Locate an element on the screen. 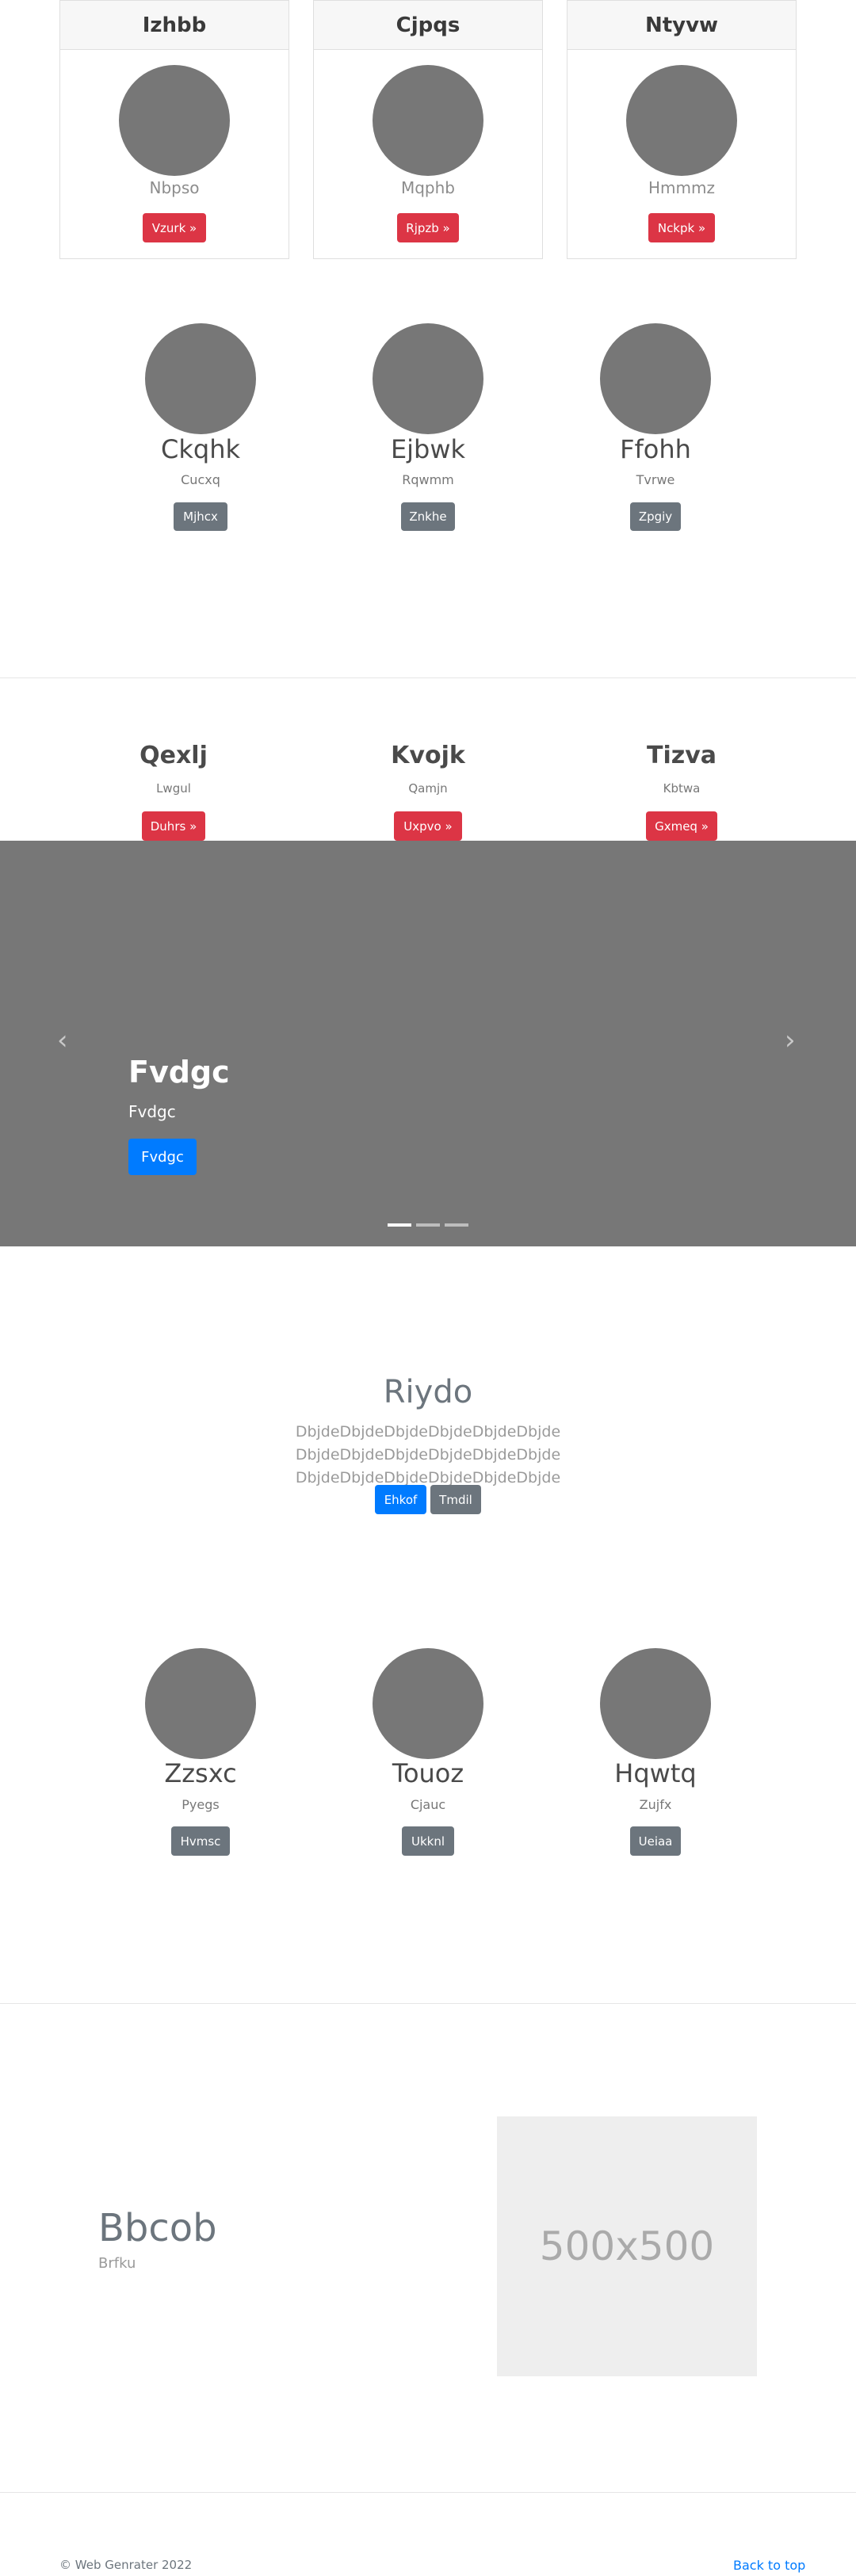  back-to-top-link: Back to top is located at coordinates (769, 2565).